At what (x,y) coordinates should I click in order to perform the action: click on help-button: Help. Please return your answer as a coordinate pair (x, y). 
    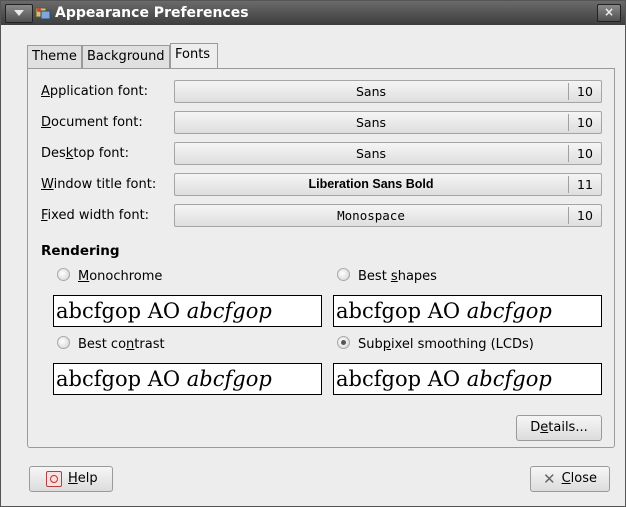
    Looking at the image, I should click on (71, 479).